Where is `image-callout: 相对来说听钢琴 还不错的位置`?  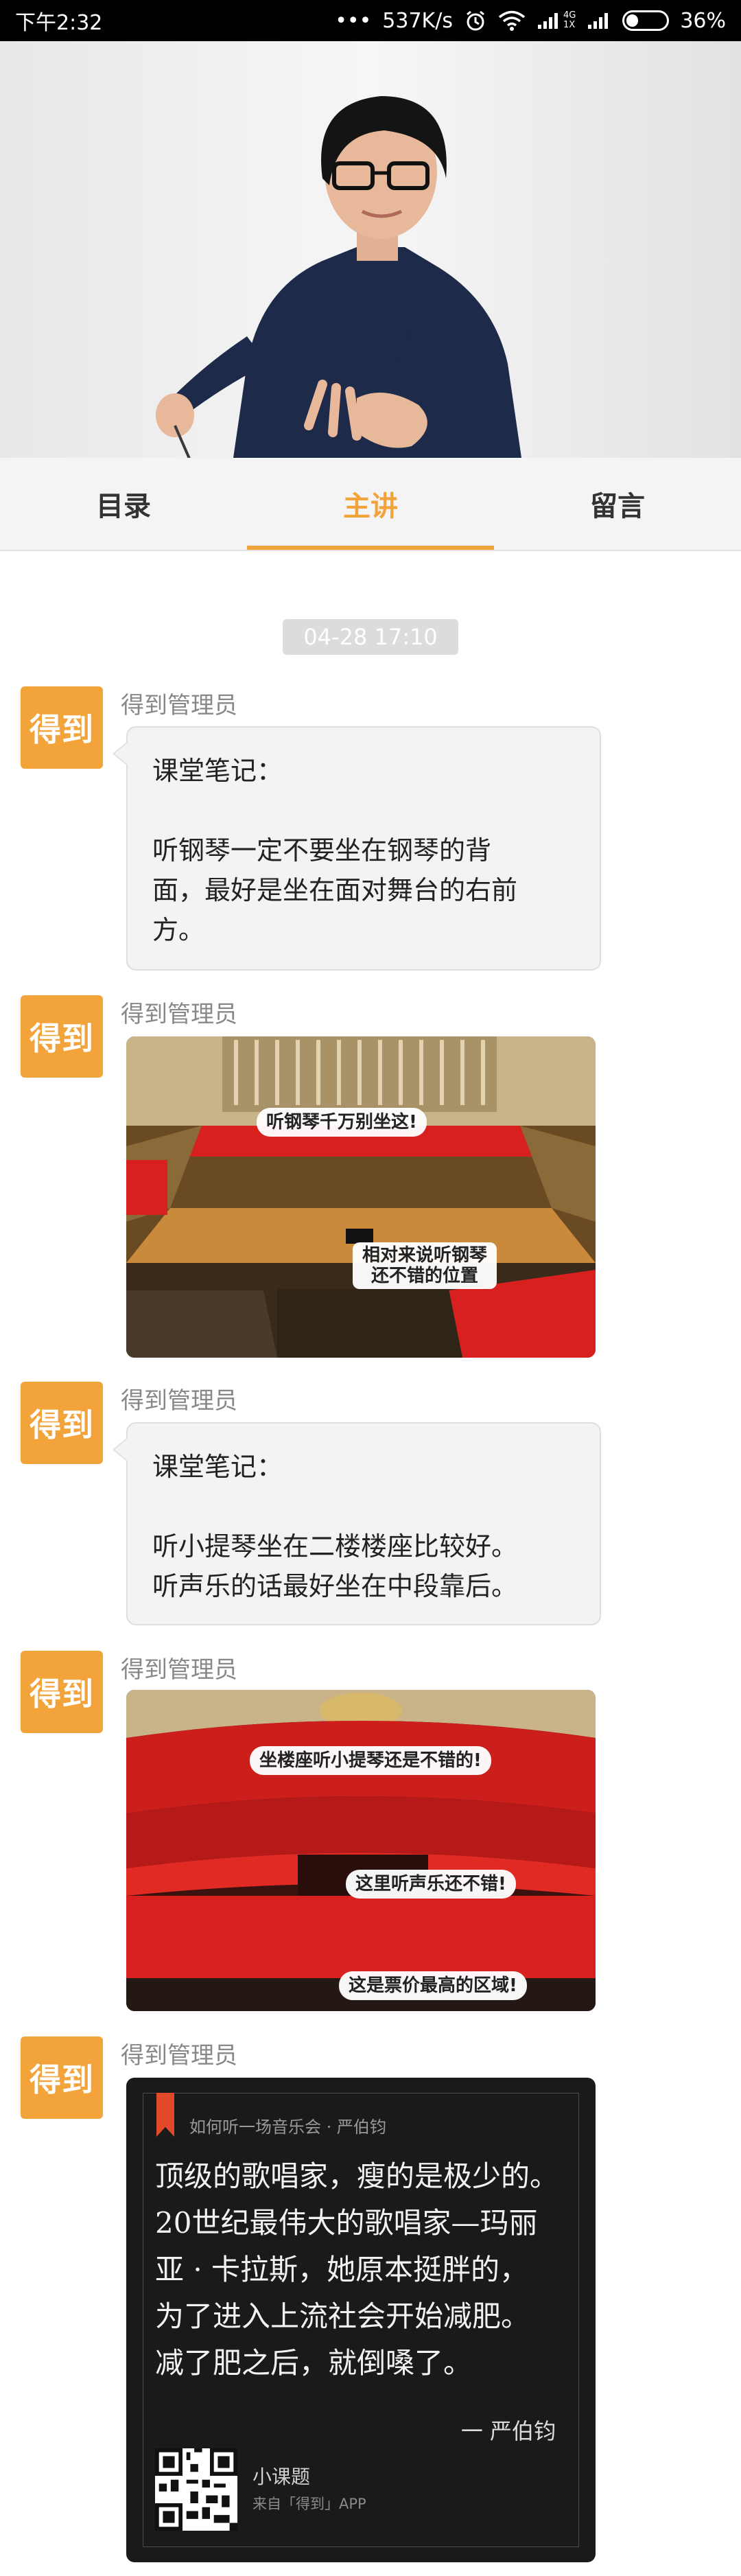
image-callout: 相对来说听钢琴 还不错的位置 is located at coordinates (425, 1265).